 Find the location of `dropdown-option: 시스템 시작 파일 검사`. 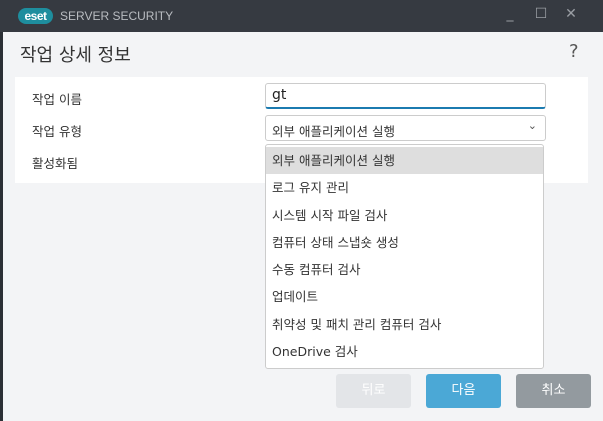

dropdown-option: 시스템 시작 파일 검사 is located at coordinates (404, 215).